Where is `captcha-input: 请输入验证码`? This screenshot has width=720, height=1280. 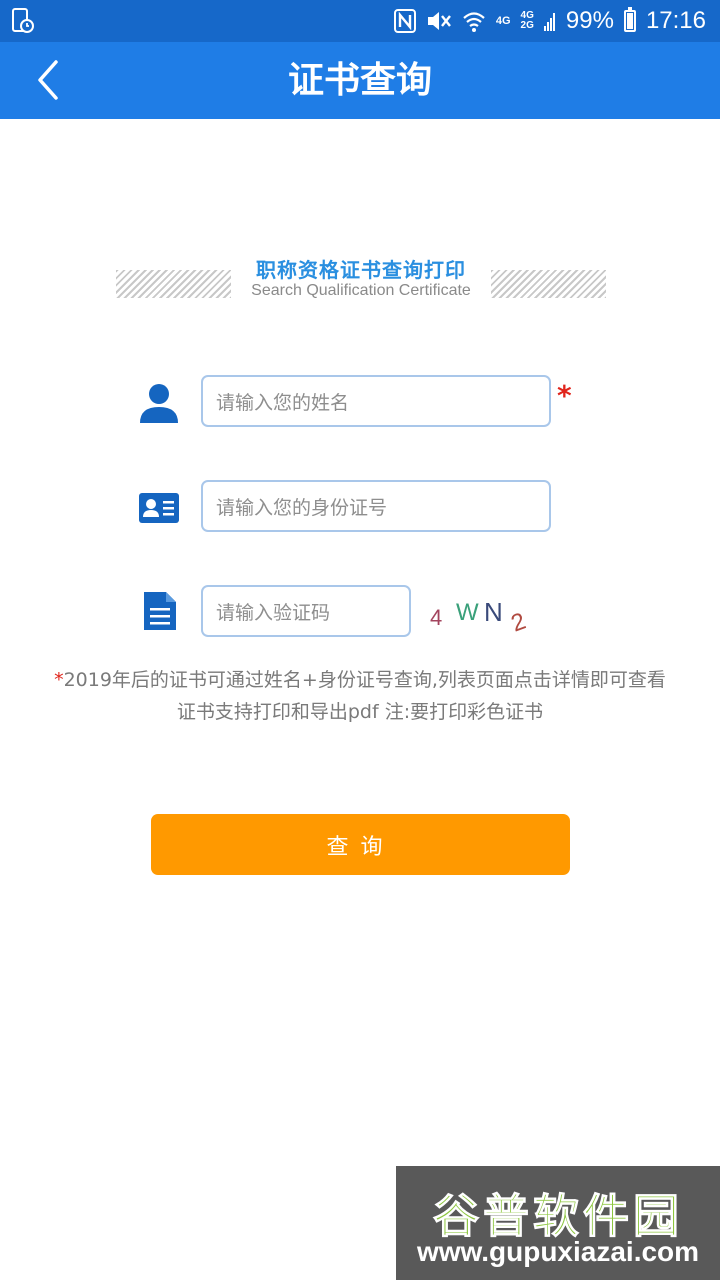
captcha-input: 请输入验证码 is located at coordinates (306, 611).